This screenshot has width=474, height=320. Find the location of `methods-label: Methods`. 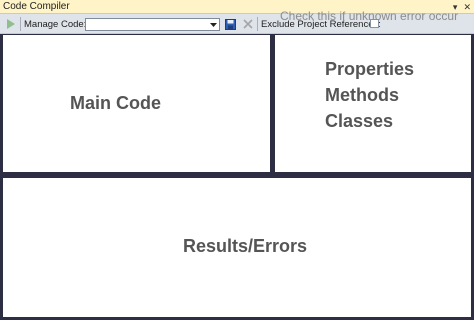

methods-label: Methods is located at coordinates (362, 95).